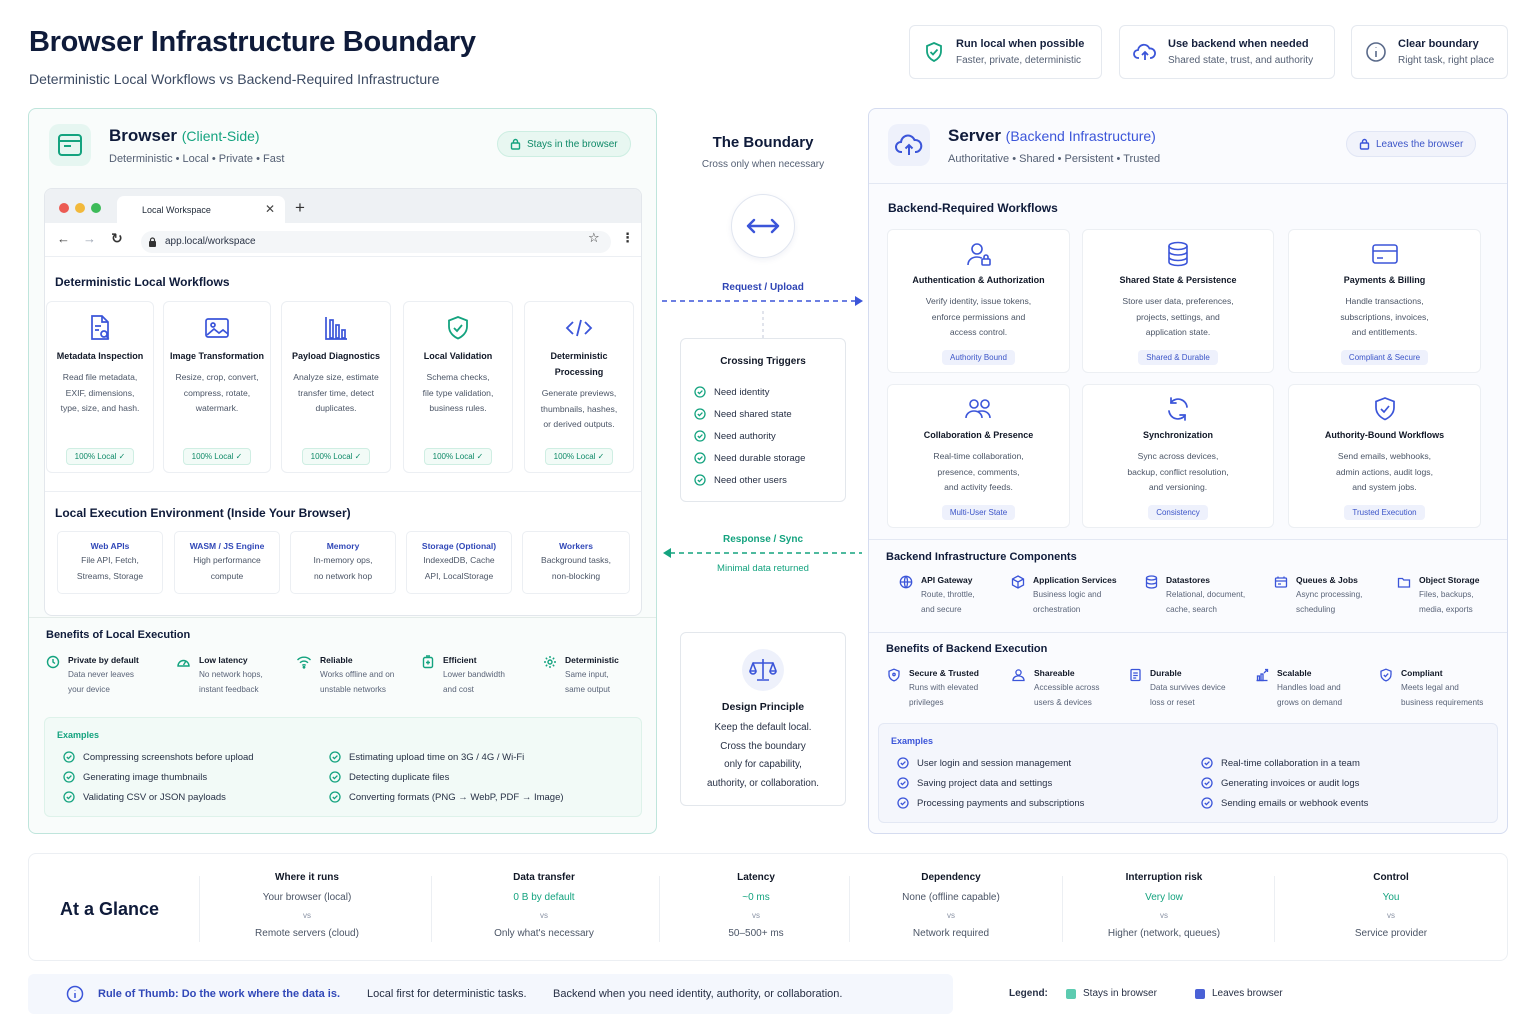 This screenshot has height=1024, width=1536. Describe the element at coordinates (270, 209) in the screenshot. I see `tab-close-icon: ✕` at that location.